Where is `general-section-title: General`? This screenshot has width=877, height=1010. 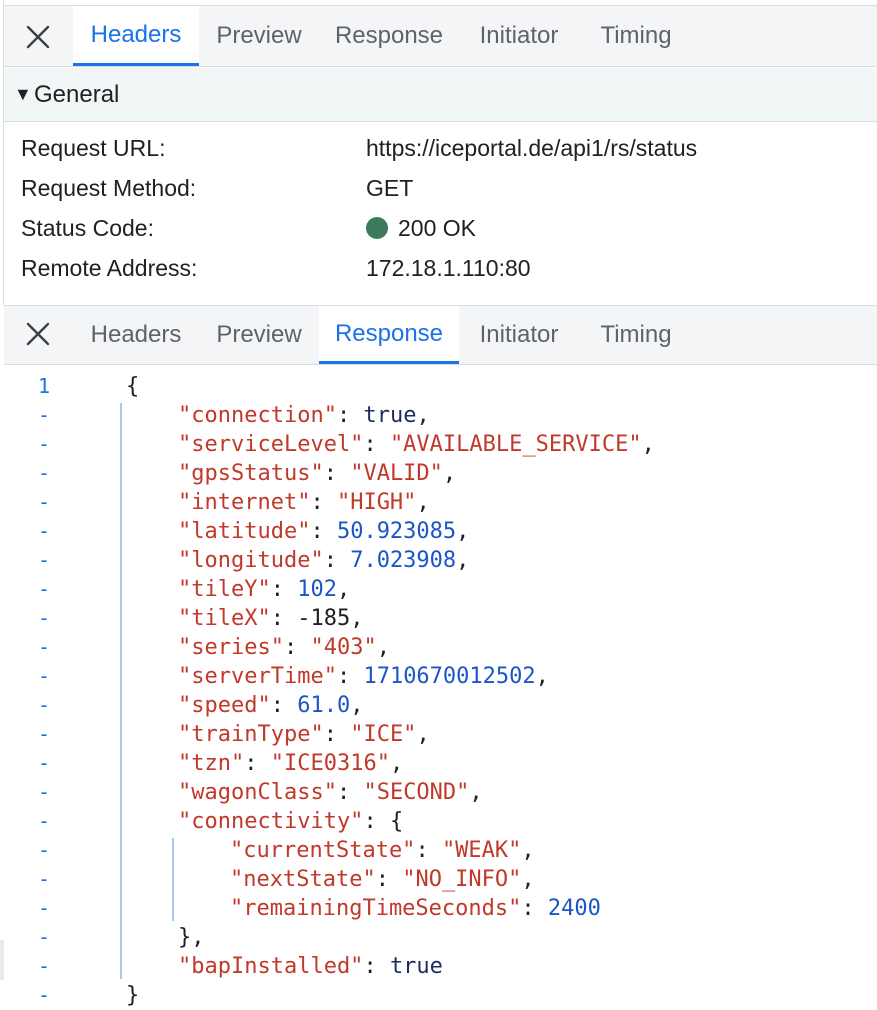
general-section-title: General is located at coordinates (77, 94).